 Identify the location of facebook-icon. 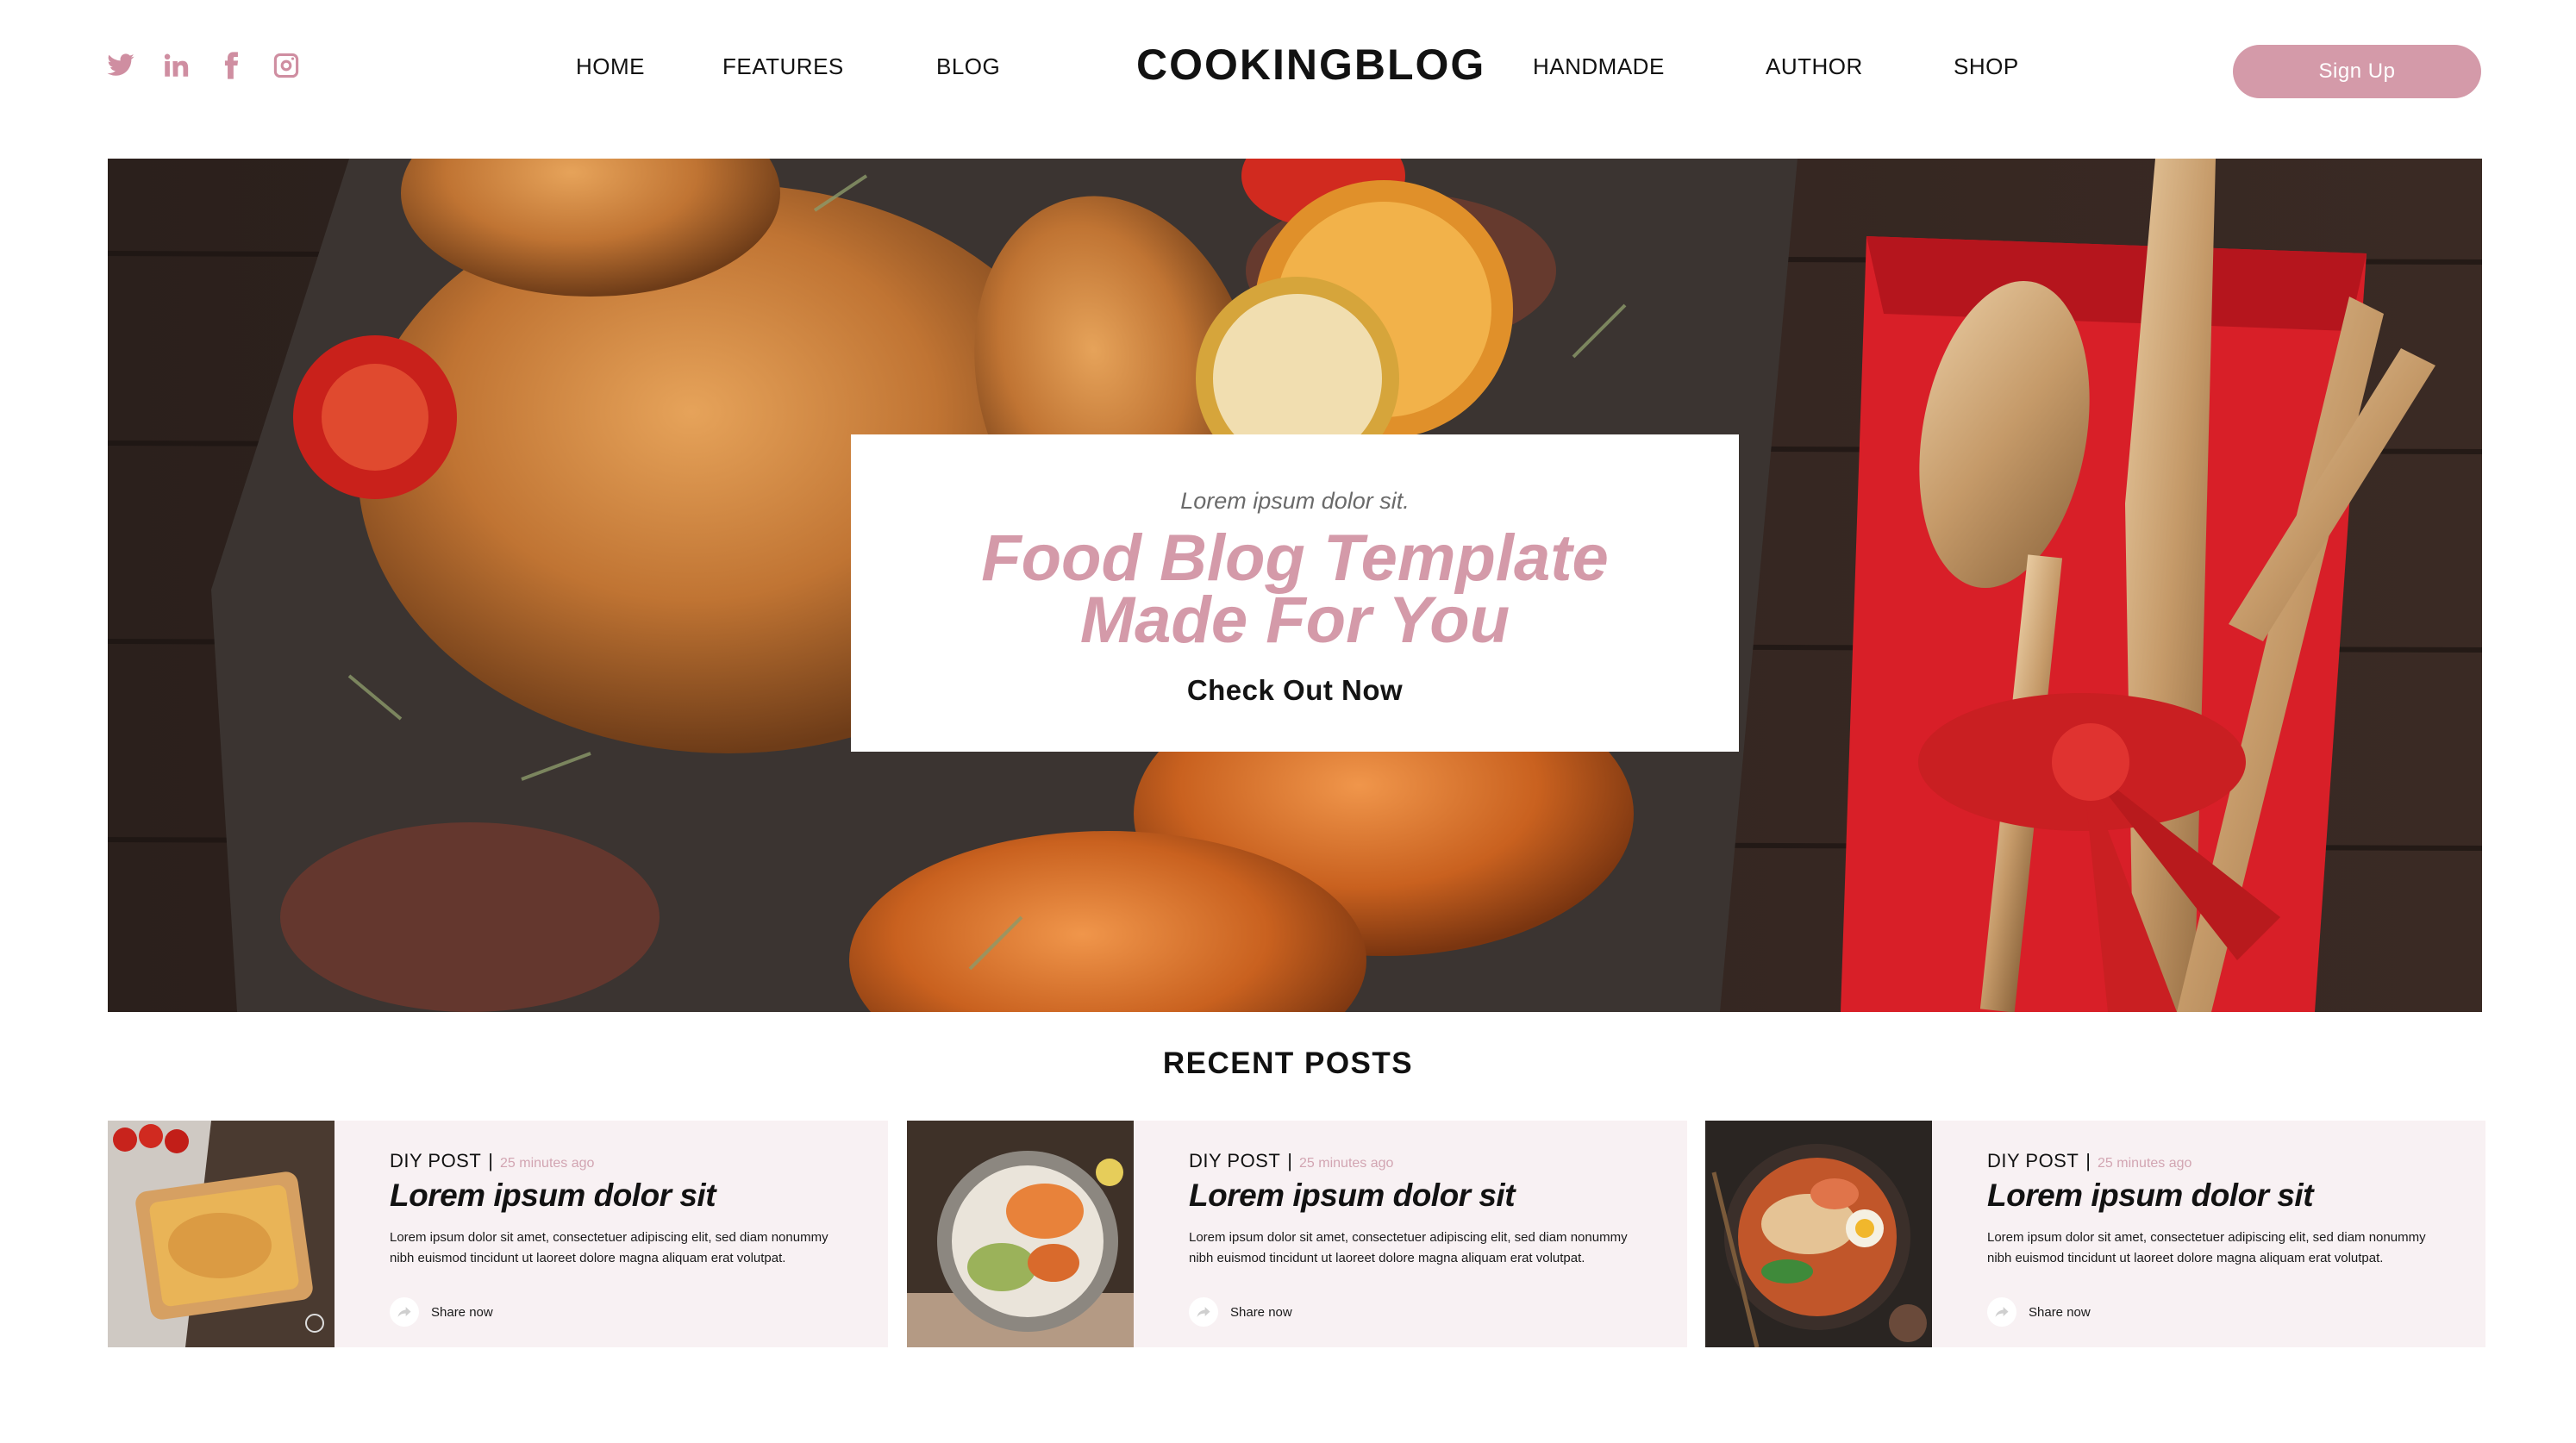
(231, 65).